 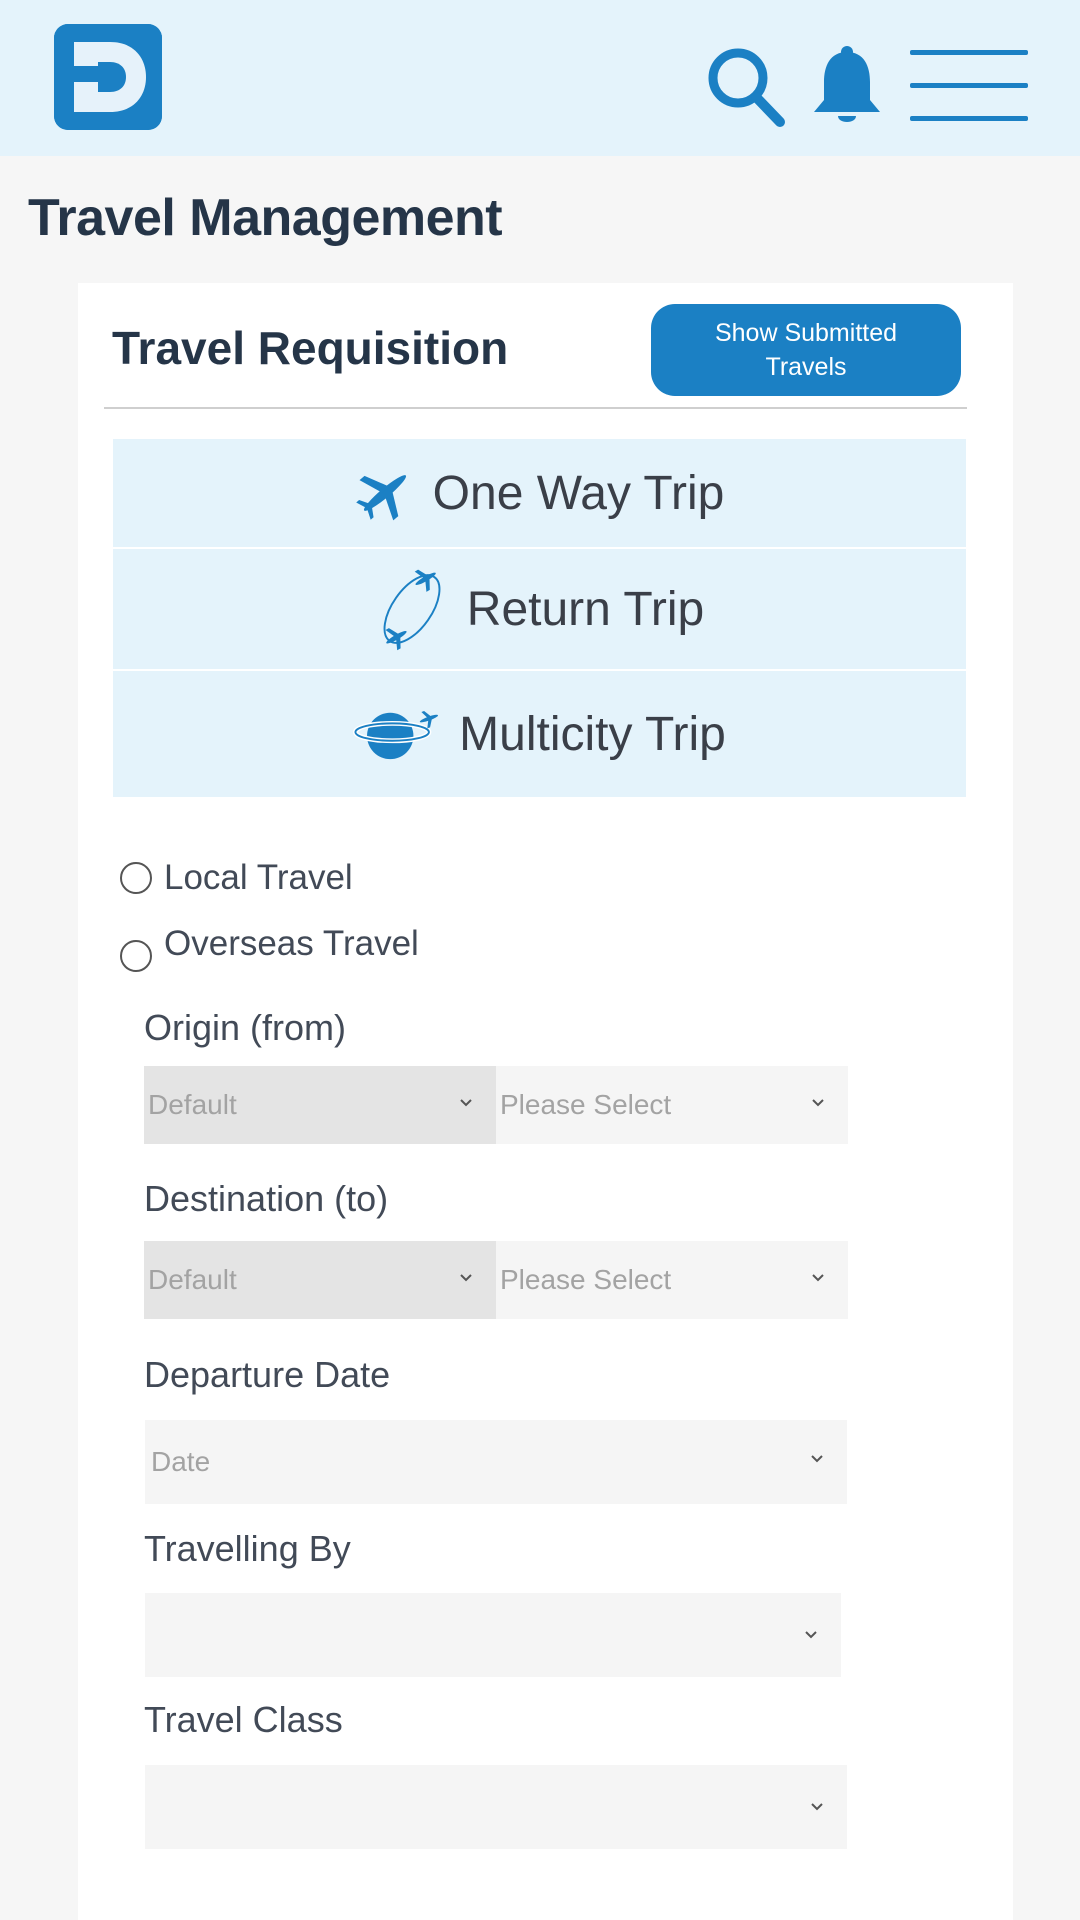 What do you see at coordinates (266, 1198) in the screenshot?
I see `destination-label: Destination (to)` at bounding box center [266, 1198].